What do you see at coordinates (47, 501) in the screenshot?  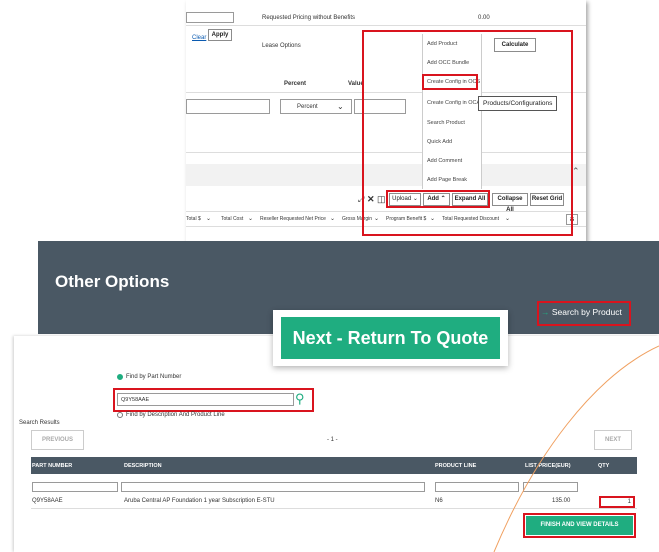 I see `row-part-number: Q9Y58AAE` at bounding box center [47, 501].